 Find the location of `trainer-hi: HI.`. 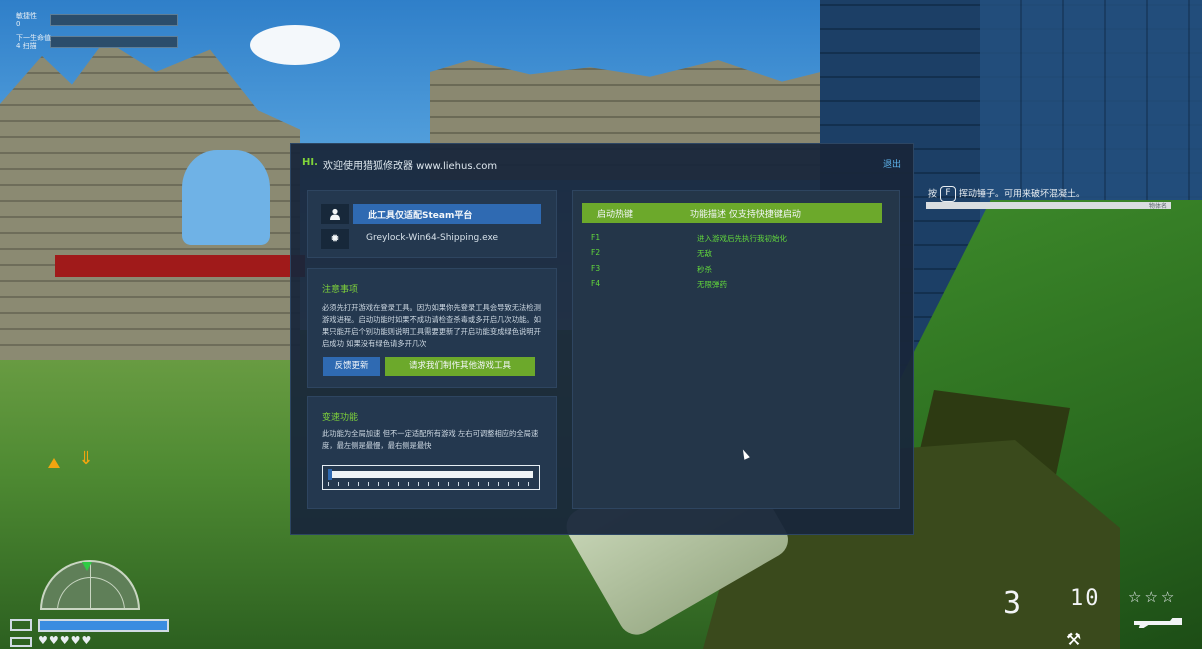

trainer-hi: HI. is located at coordinates (310, 162).